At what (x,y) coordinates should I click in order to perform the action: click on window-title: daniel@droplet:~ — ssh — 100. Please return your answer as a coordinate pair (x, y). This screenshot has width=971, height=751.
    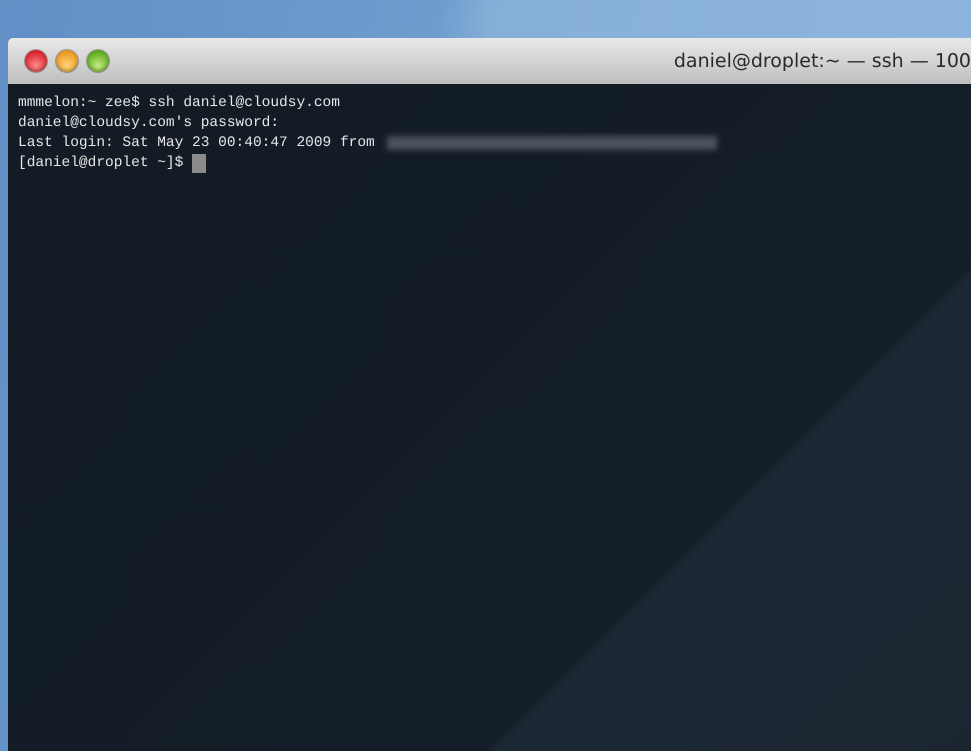
    Looking at the image, I should click on (822, 61).